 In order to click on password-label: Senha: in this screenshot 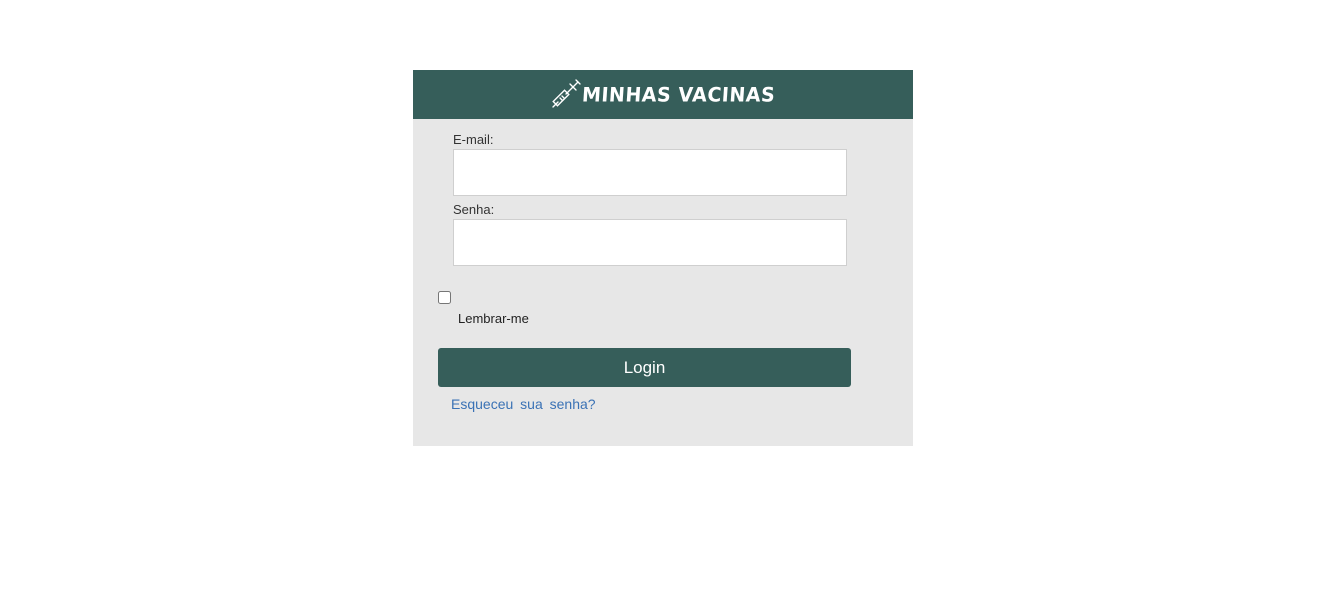, I will do `click(474, 209)`.